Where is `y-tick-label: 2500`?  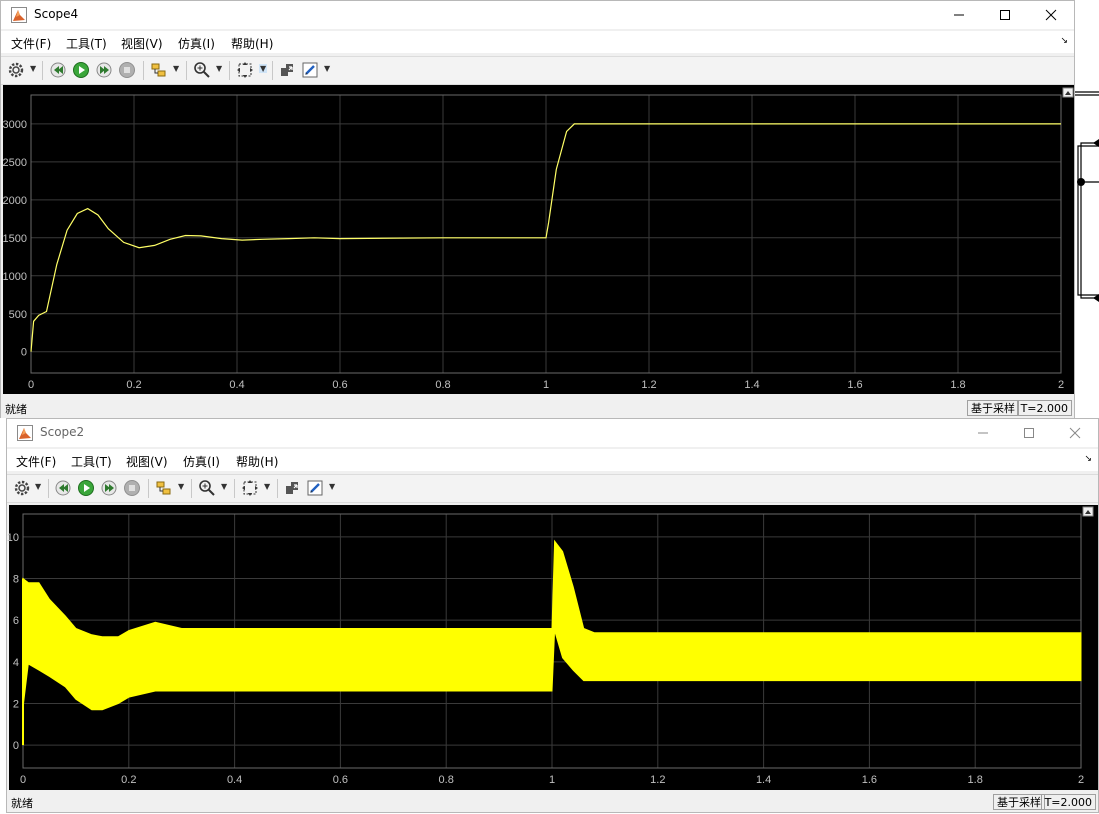 y-tick-label: 2500 is located at coordinates (15, 163).